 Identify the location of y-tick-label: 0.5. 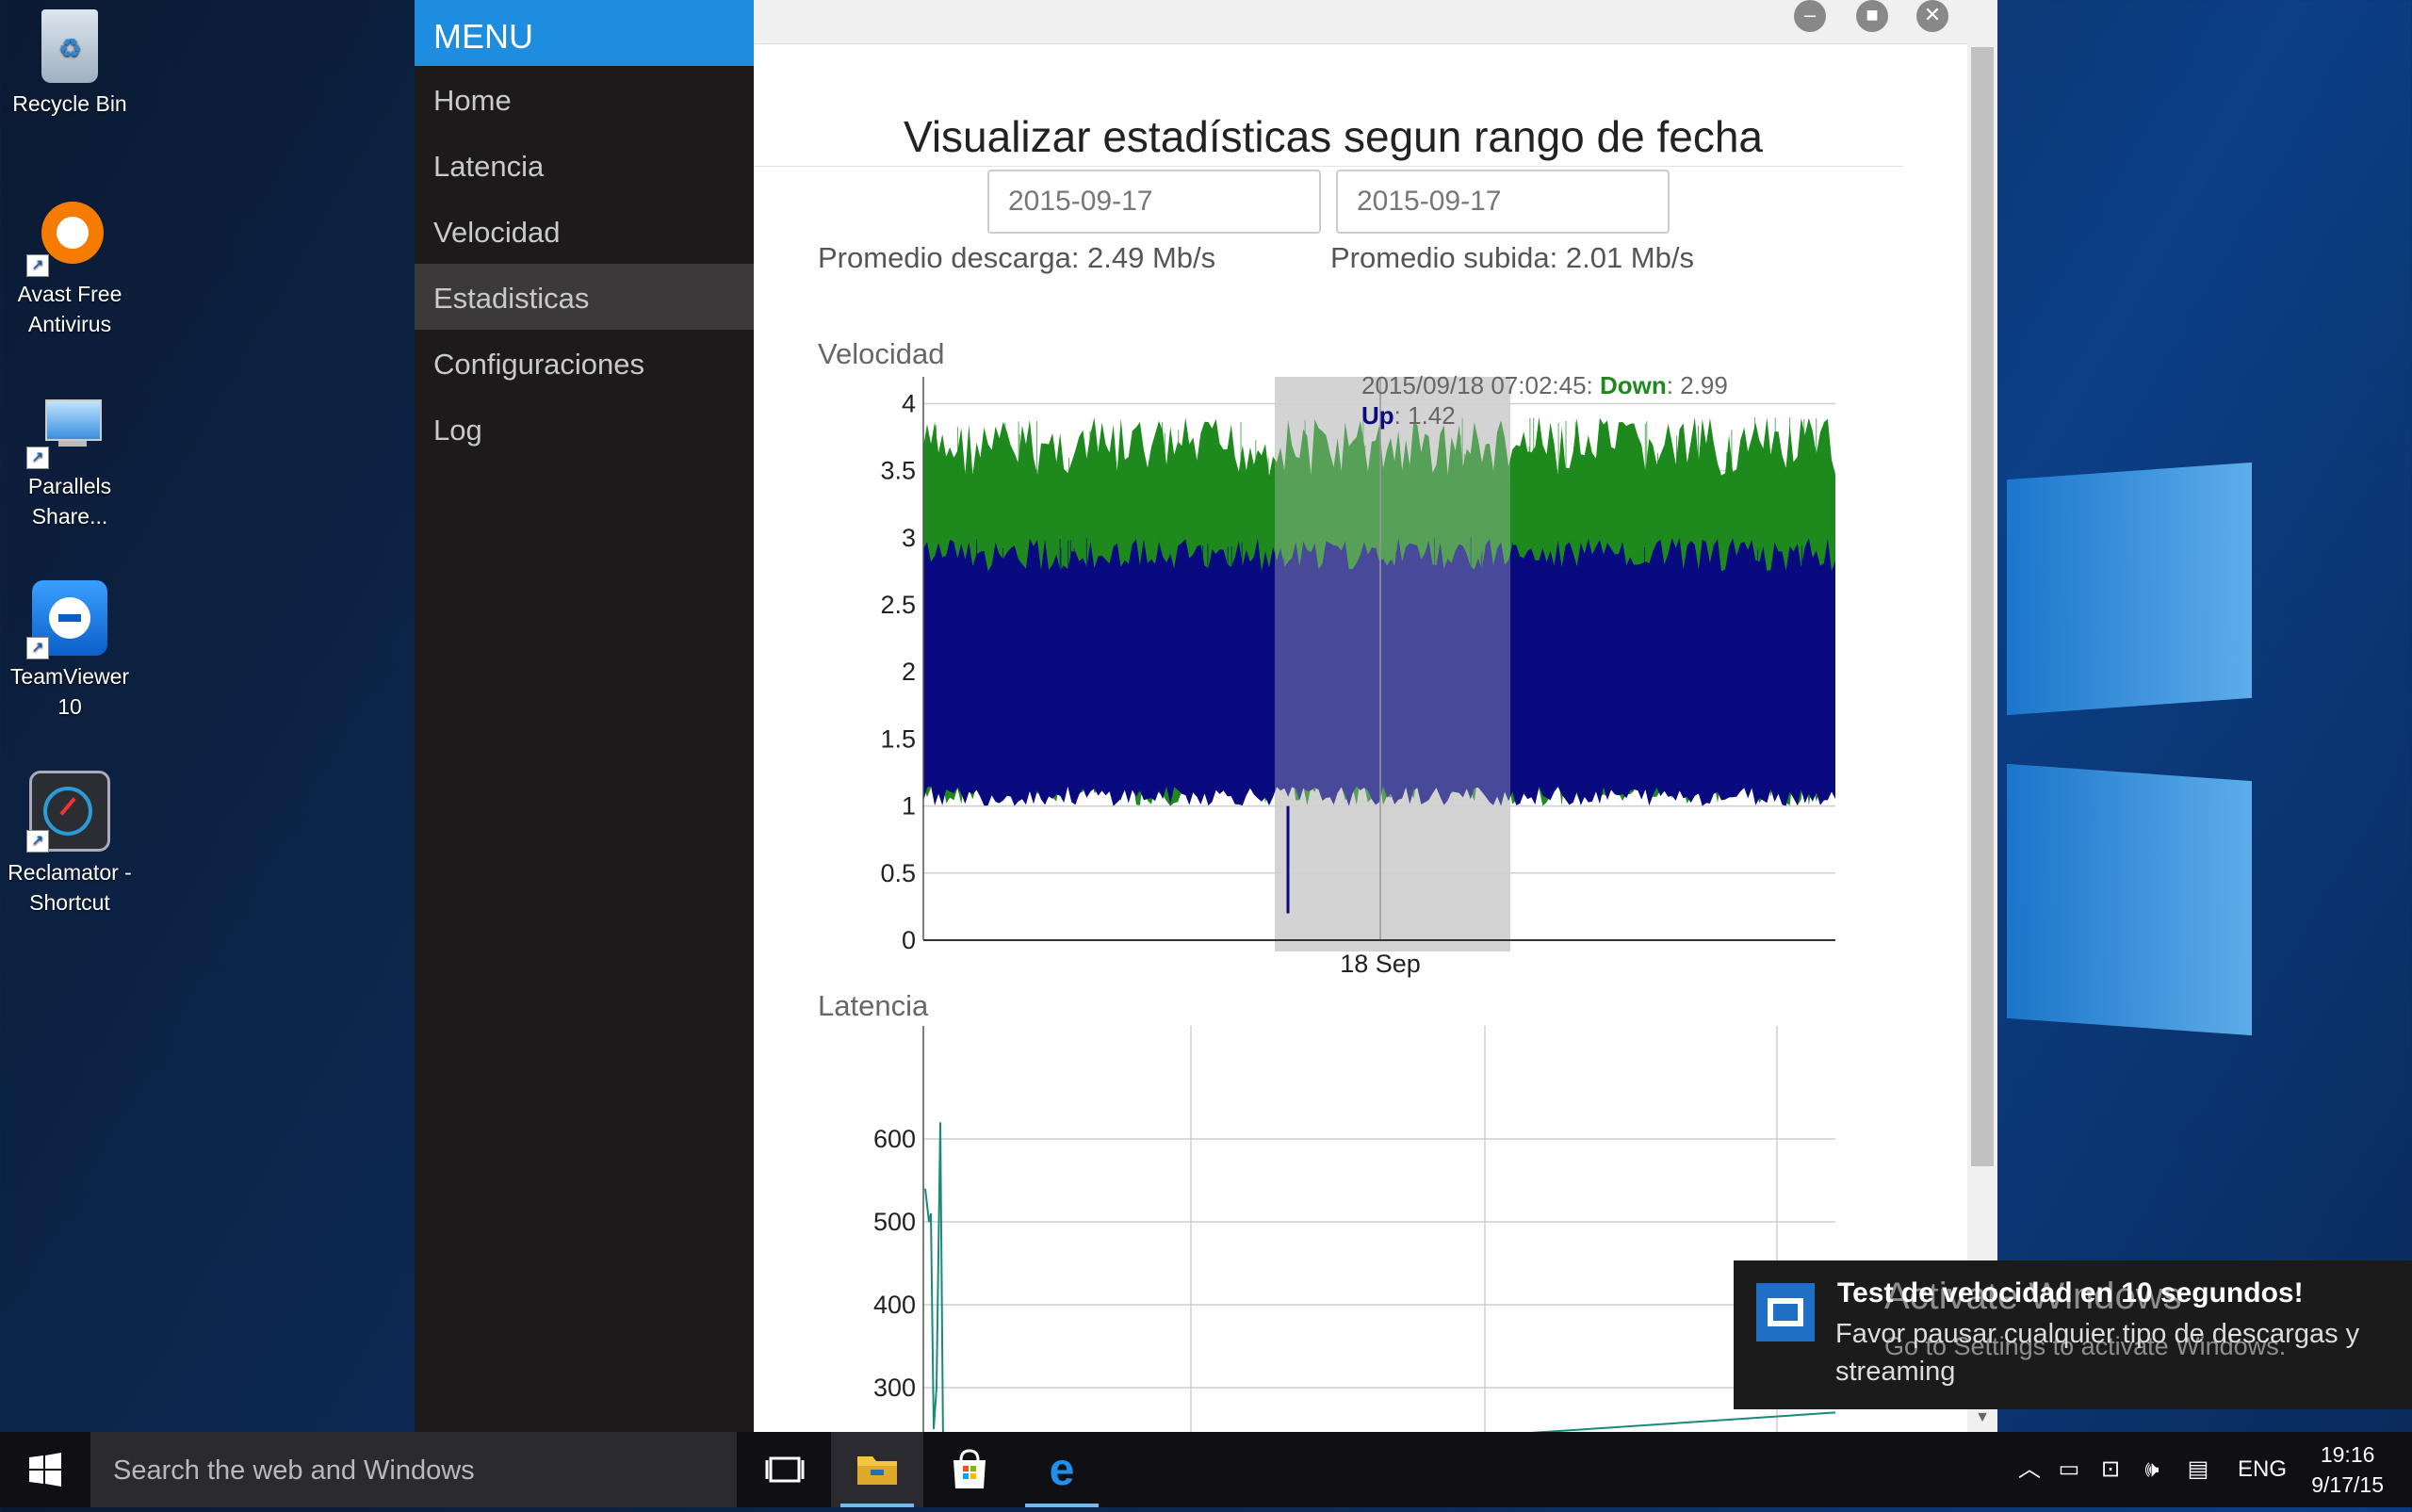
(898, 873).